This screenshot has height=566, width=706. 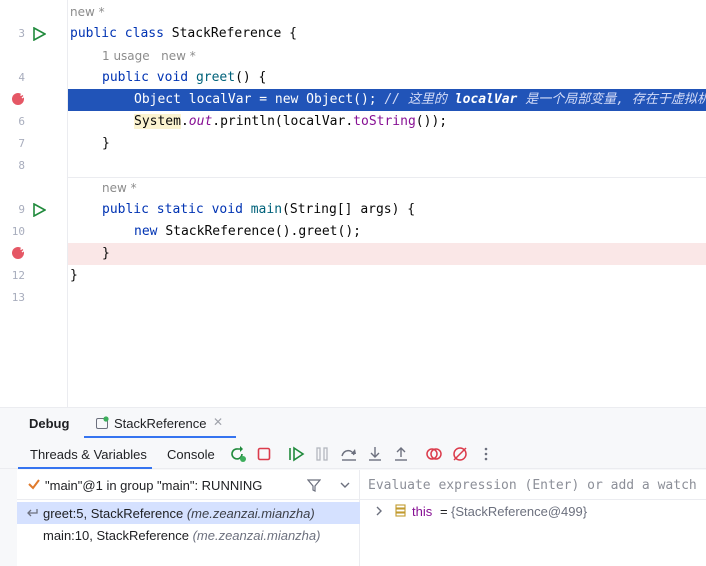 I want to click on more-icon, so click(x=486, y=454).